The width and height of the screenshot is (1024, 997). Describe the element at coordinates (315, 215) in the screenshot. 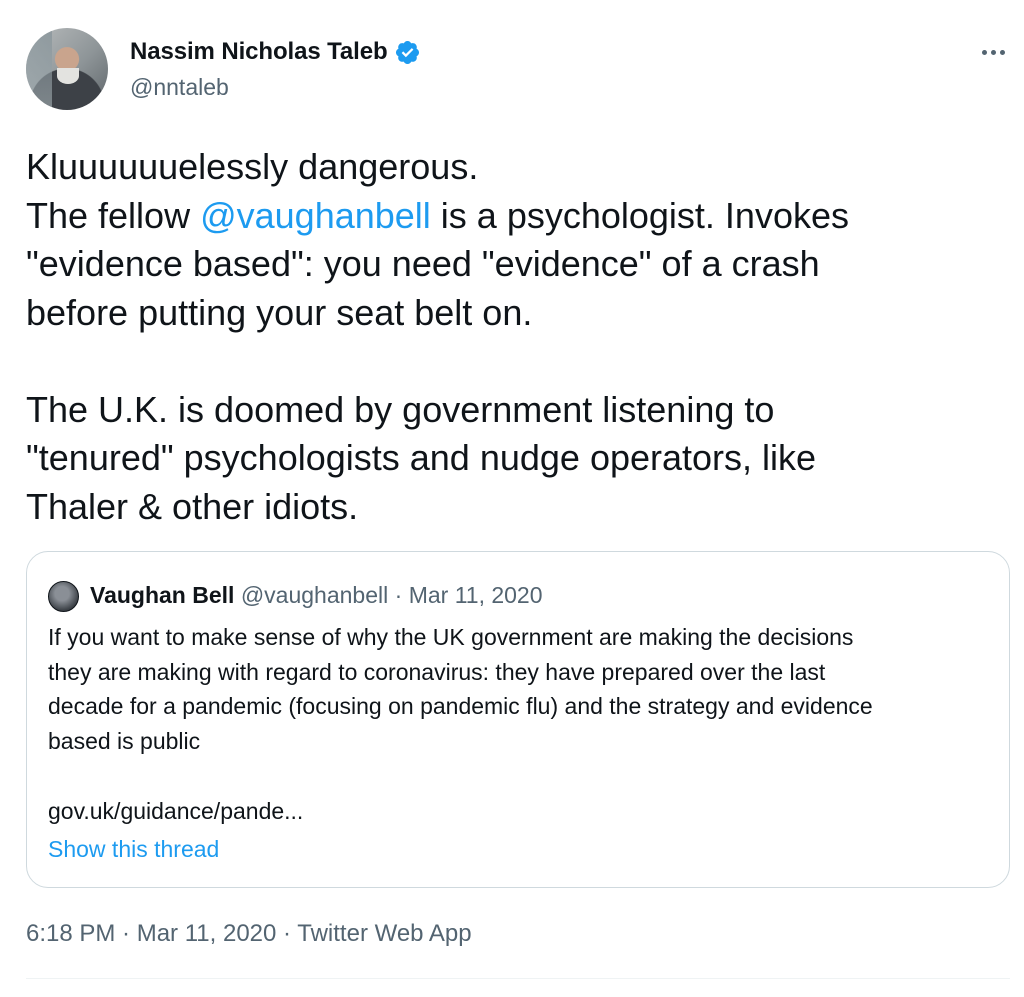

I see `mention-link: @vaughanbell` at that location.